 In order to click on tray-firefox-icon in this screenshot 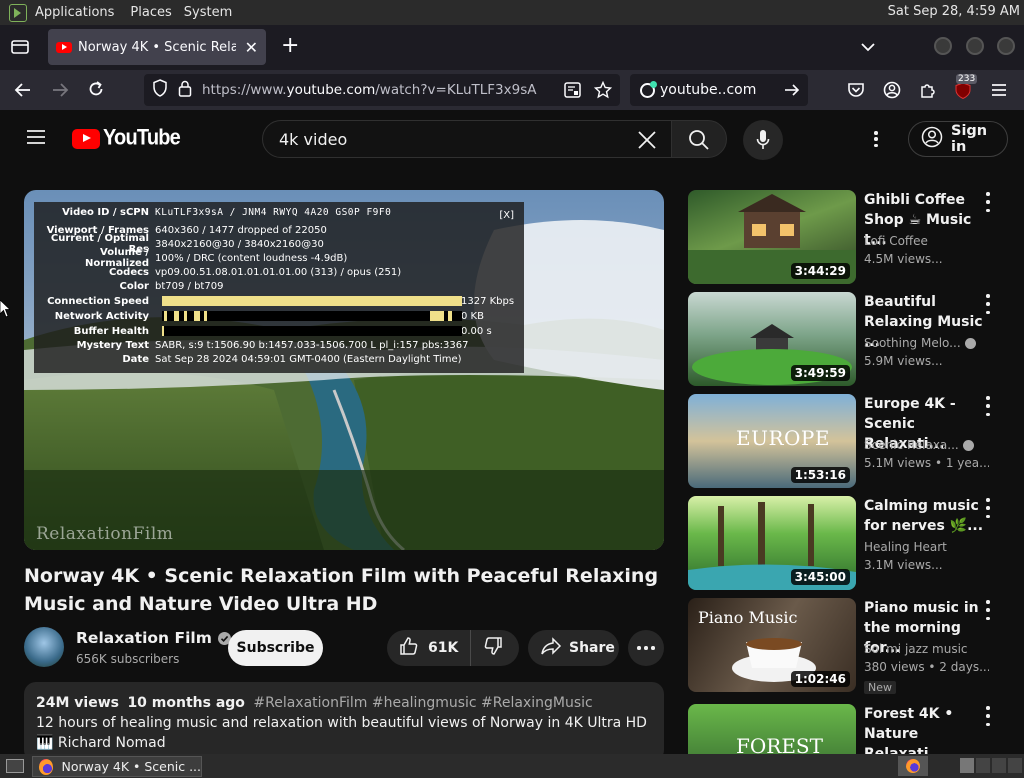, I will do `click(913, 766)`.